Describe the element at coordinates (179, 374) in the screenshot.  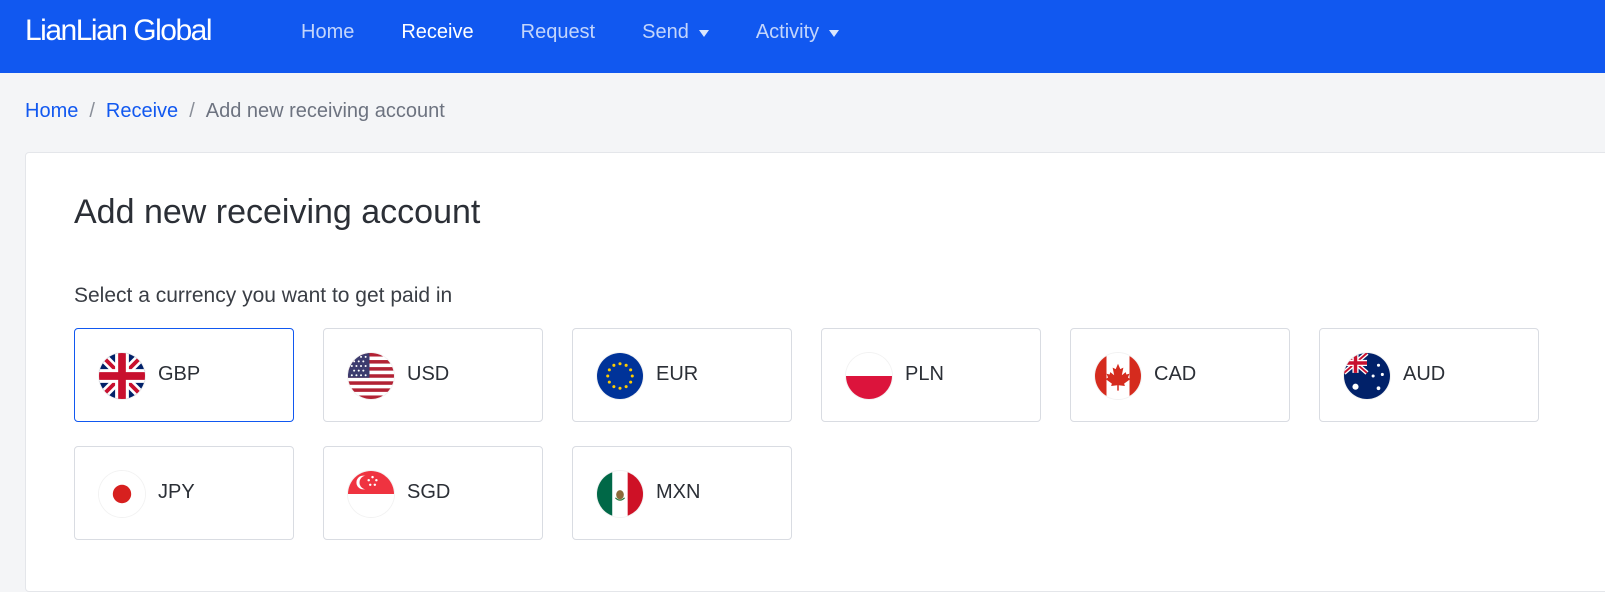
I see `currency-code: GBP` at that location.